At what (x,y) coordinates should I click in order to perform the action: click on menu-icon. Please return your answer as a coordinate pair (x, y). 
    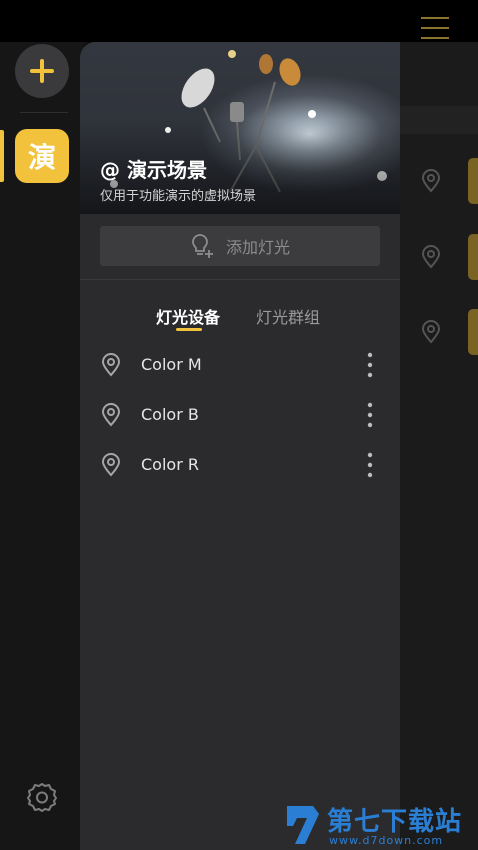
    Looking at the image, I should click on (435, 28).